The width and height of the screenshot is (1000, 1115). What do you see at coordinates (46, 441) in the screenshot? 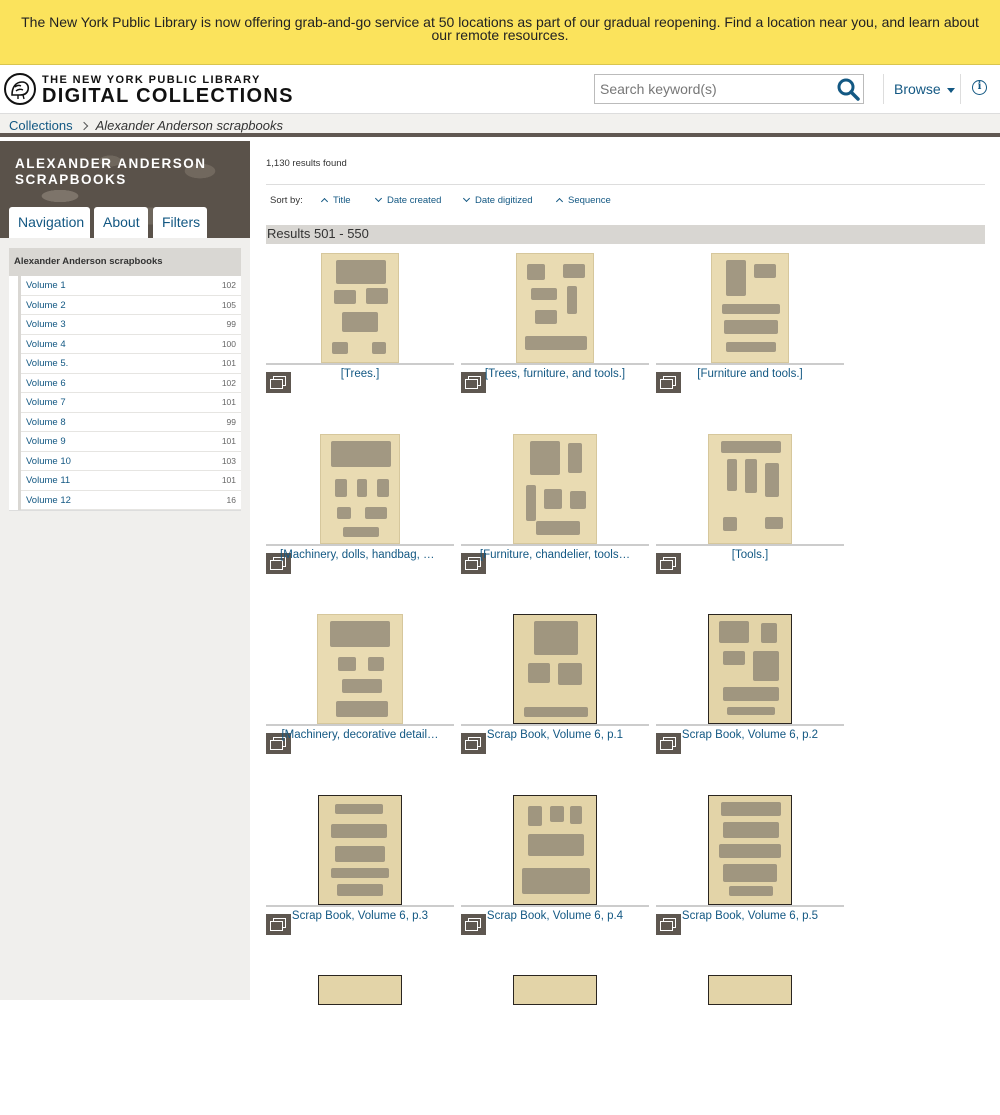
I see `volume-label: Volume 9` at bounding box center [46, 441].